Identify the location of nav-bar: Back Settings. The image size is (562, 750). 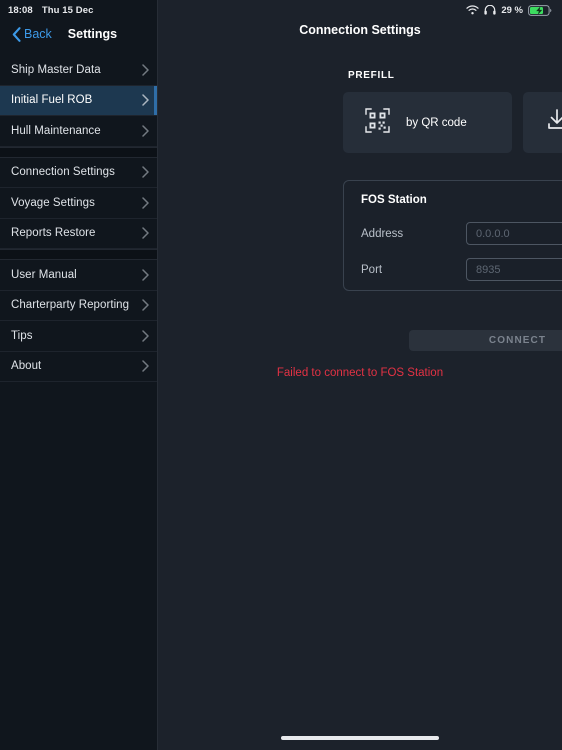
(78, 34).